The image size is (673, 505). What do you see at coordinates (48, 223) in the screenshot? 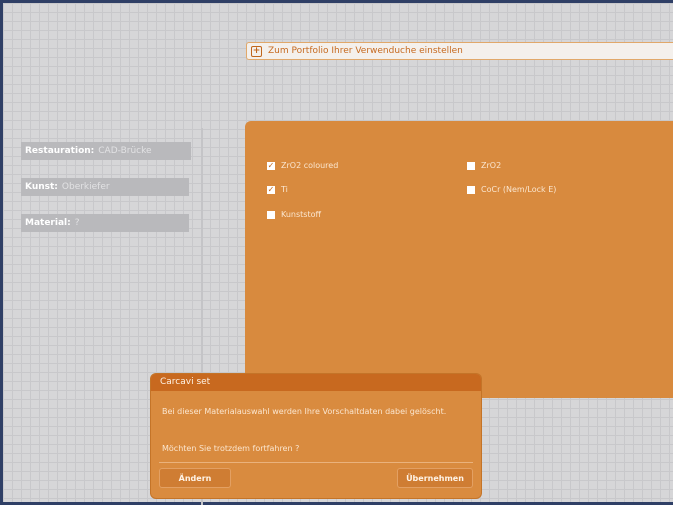
I see `material-label: Material:` at bounding box center [48, 223].